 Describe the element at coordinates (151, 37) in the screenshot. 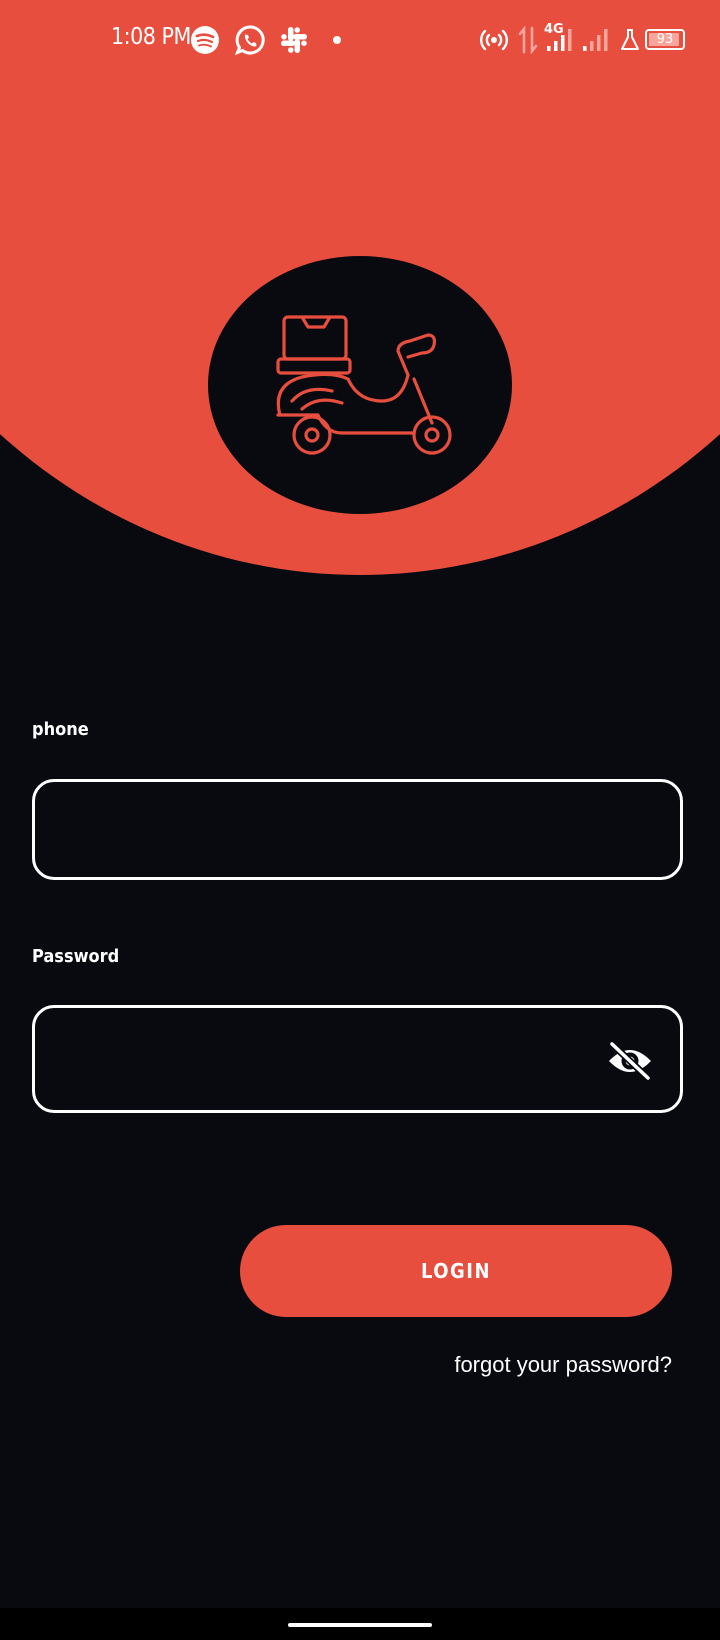

I see `status-time: 1:08 PM` at that location.